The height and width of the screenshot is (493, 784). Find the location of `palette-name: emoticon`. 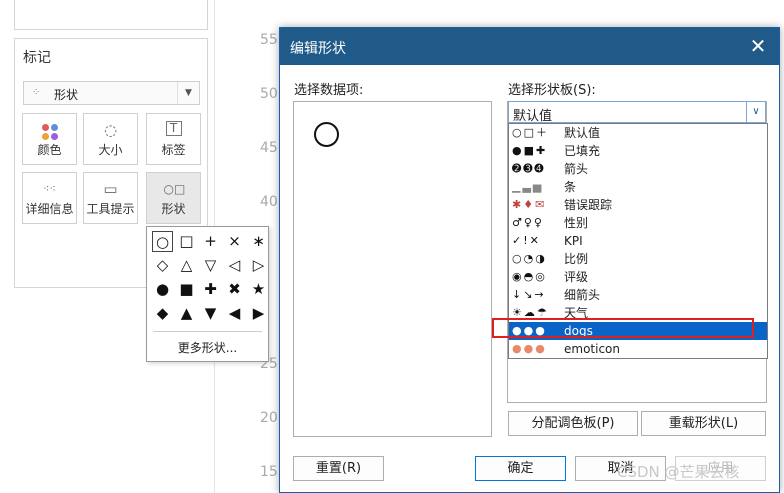

palette-name: emoticon is located at coordinates (592, 349).